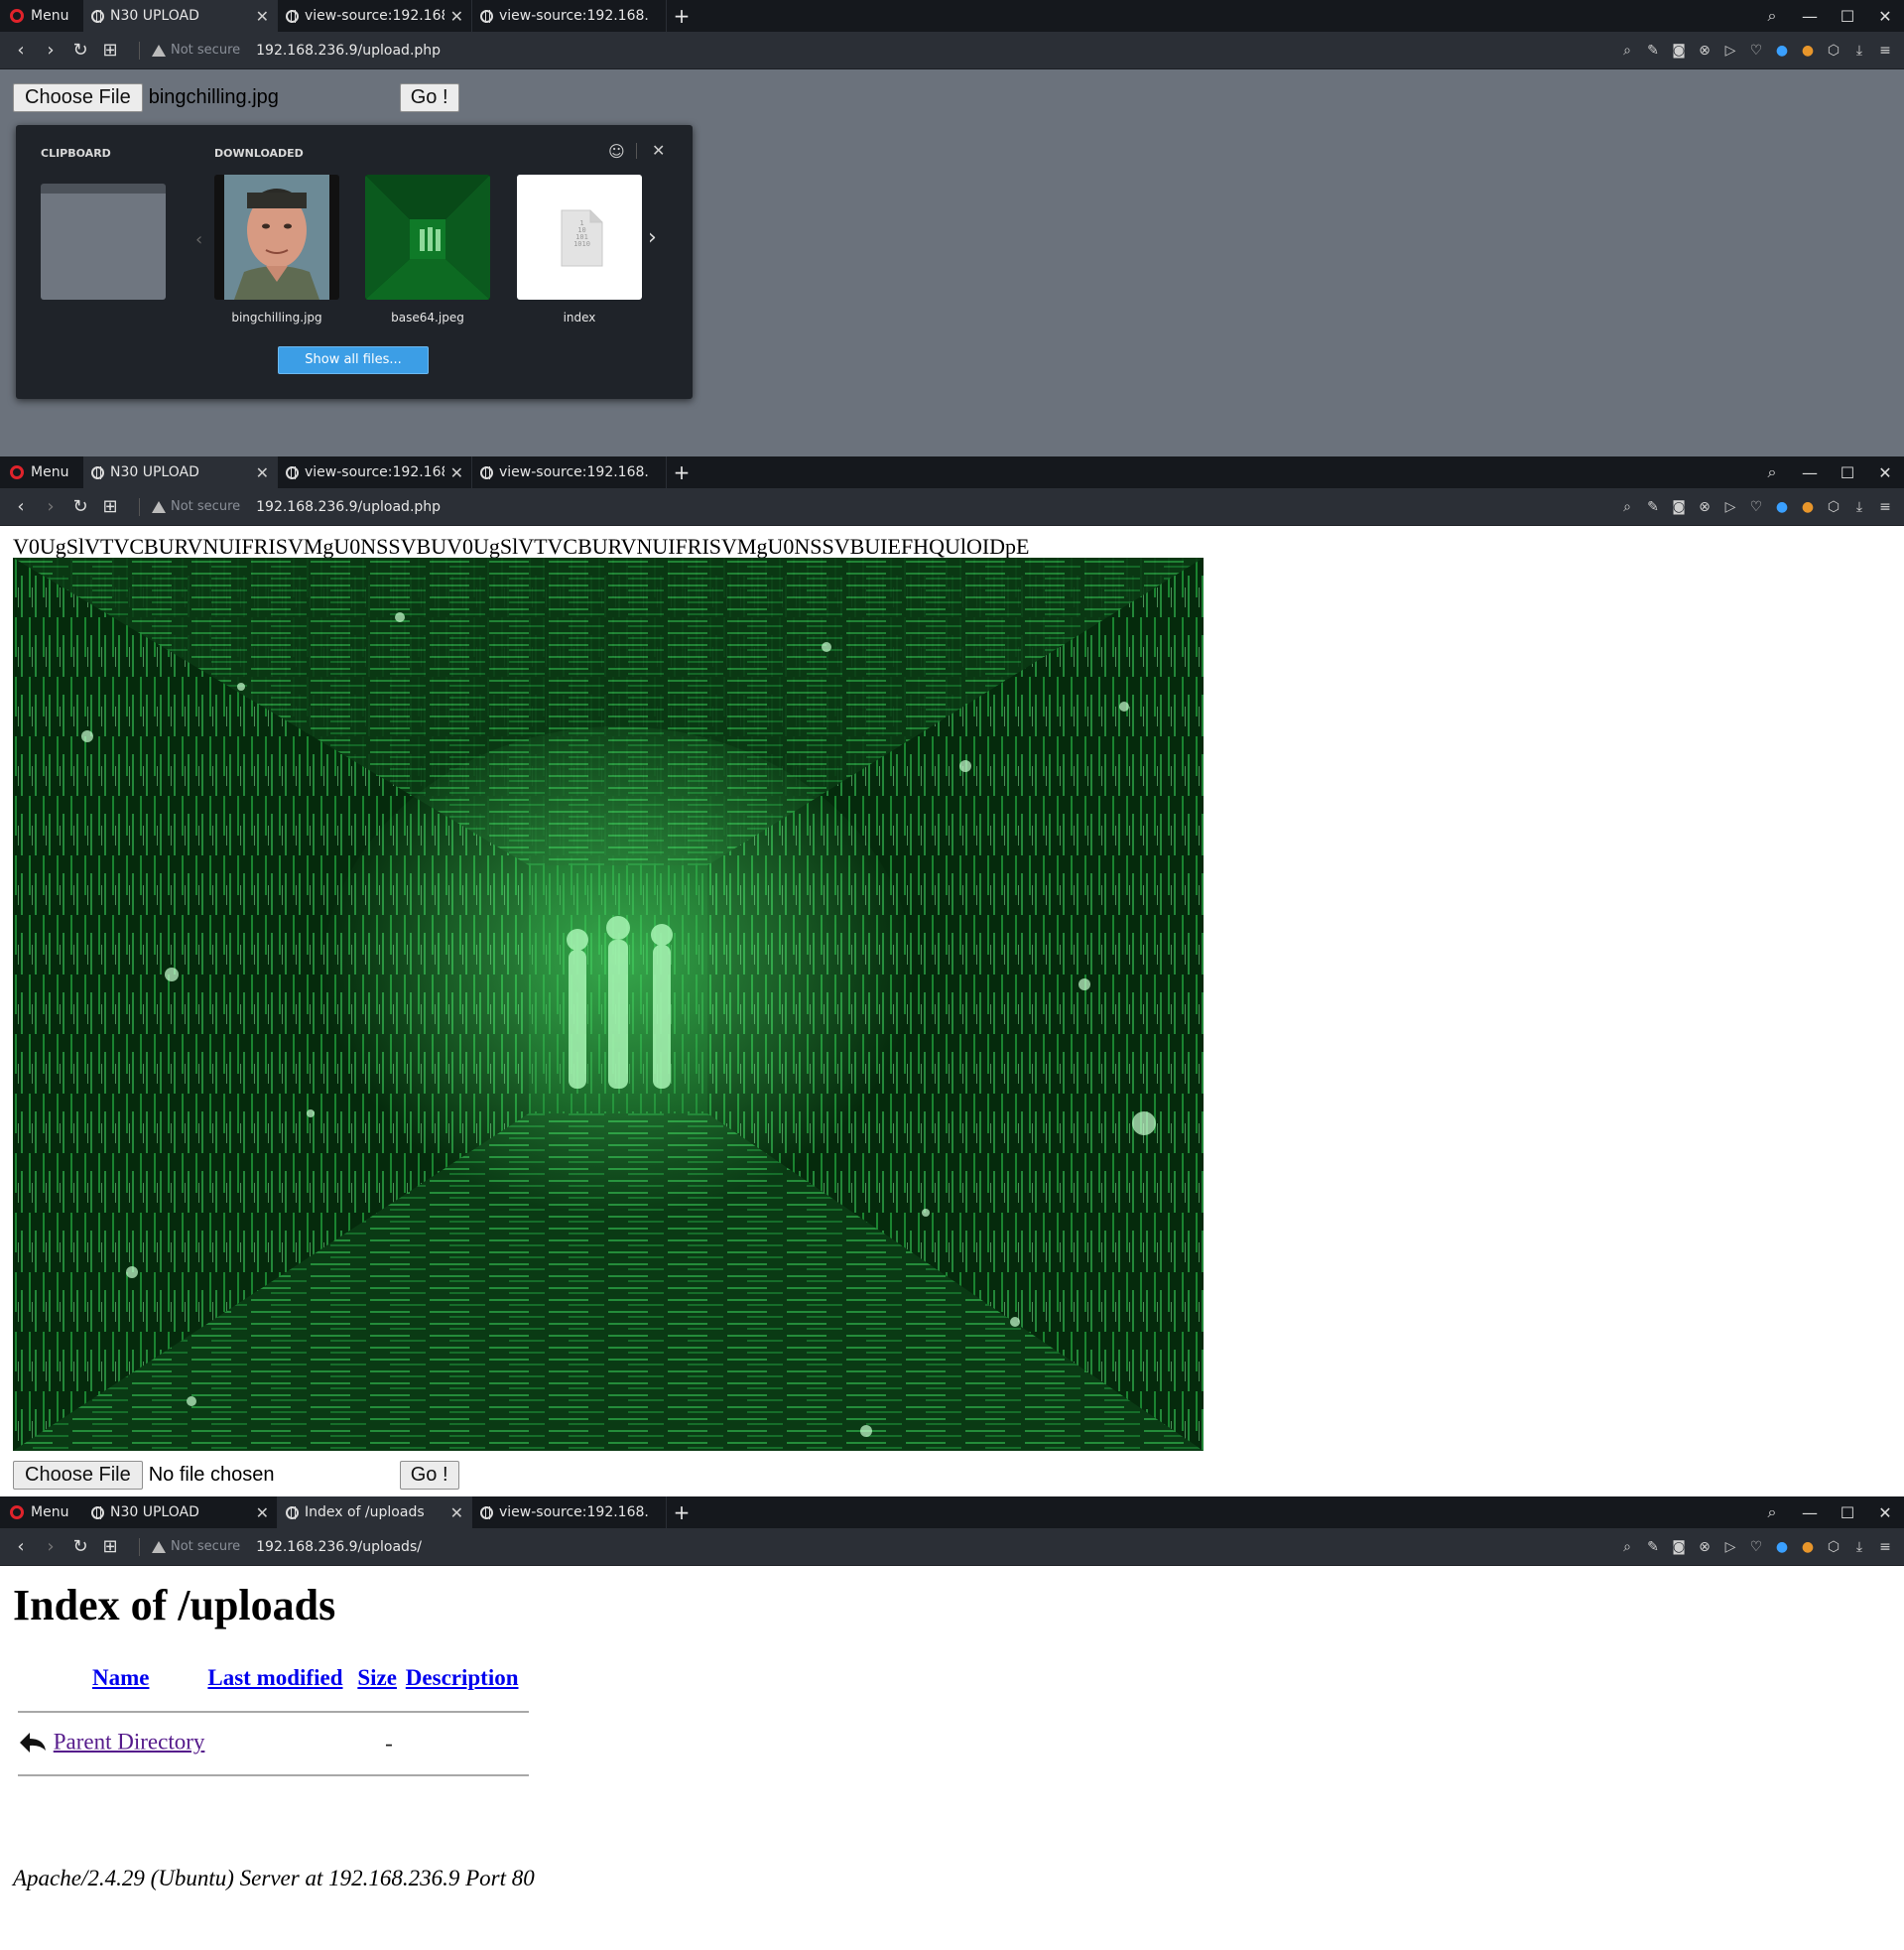  I want to click on download-thumb-base64, so click(427, 237).